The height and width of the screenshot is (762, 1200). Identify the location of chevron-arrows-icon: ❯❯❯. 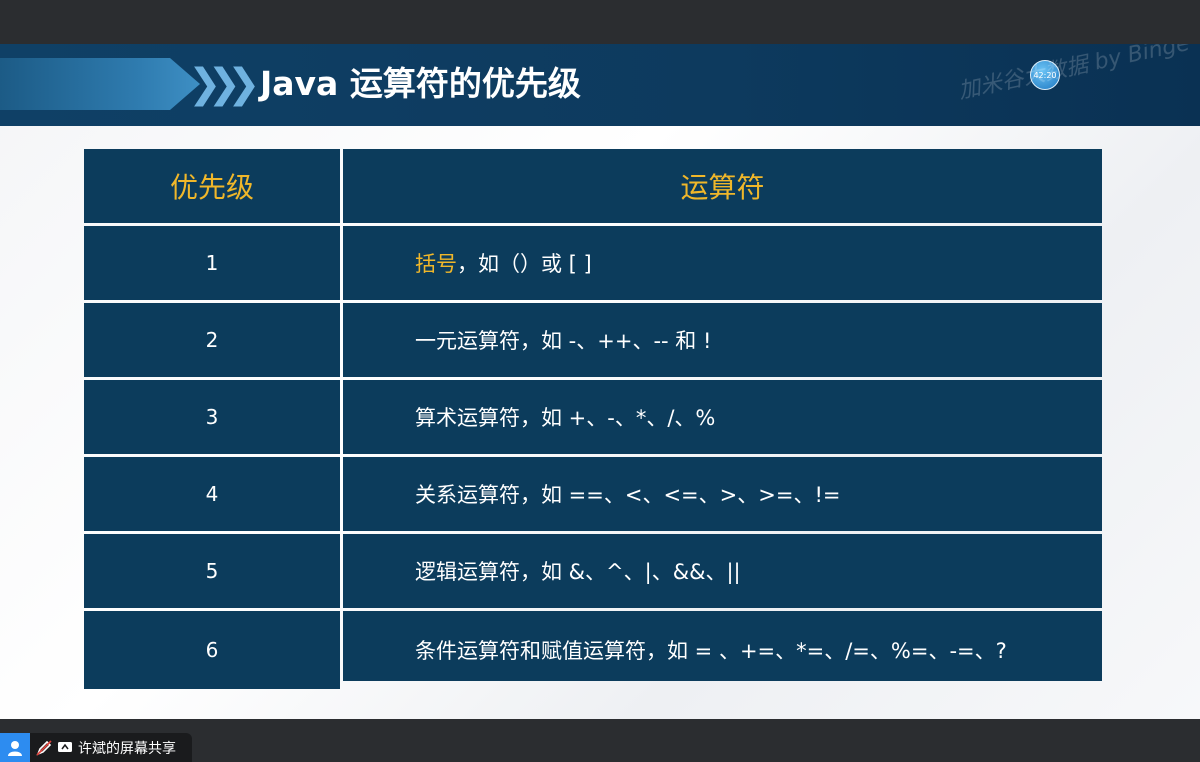
(224, 84).